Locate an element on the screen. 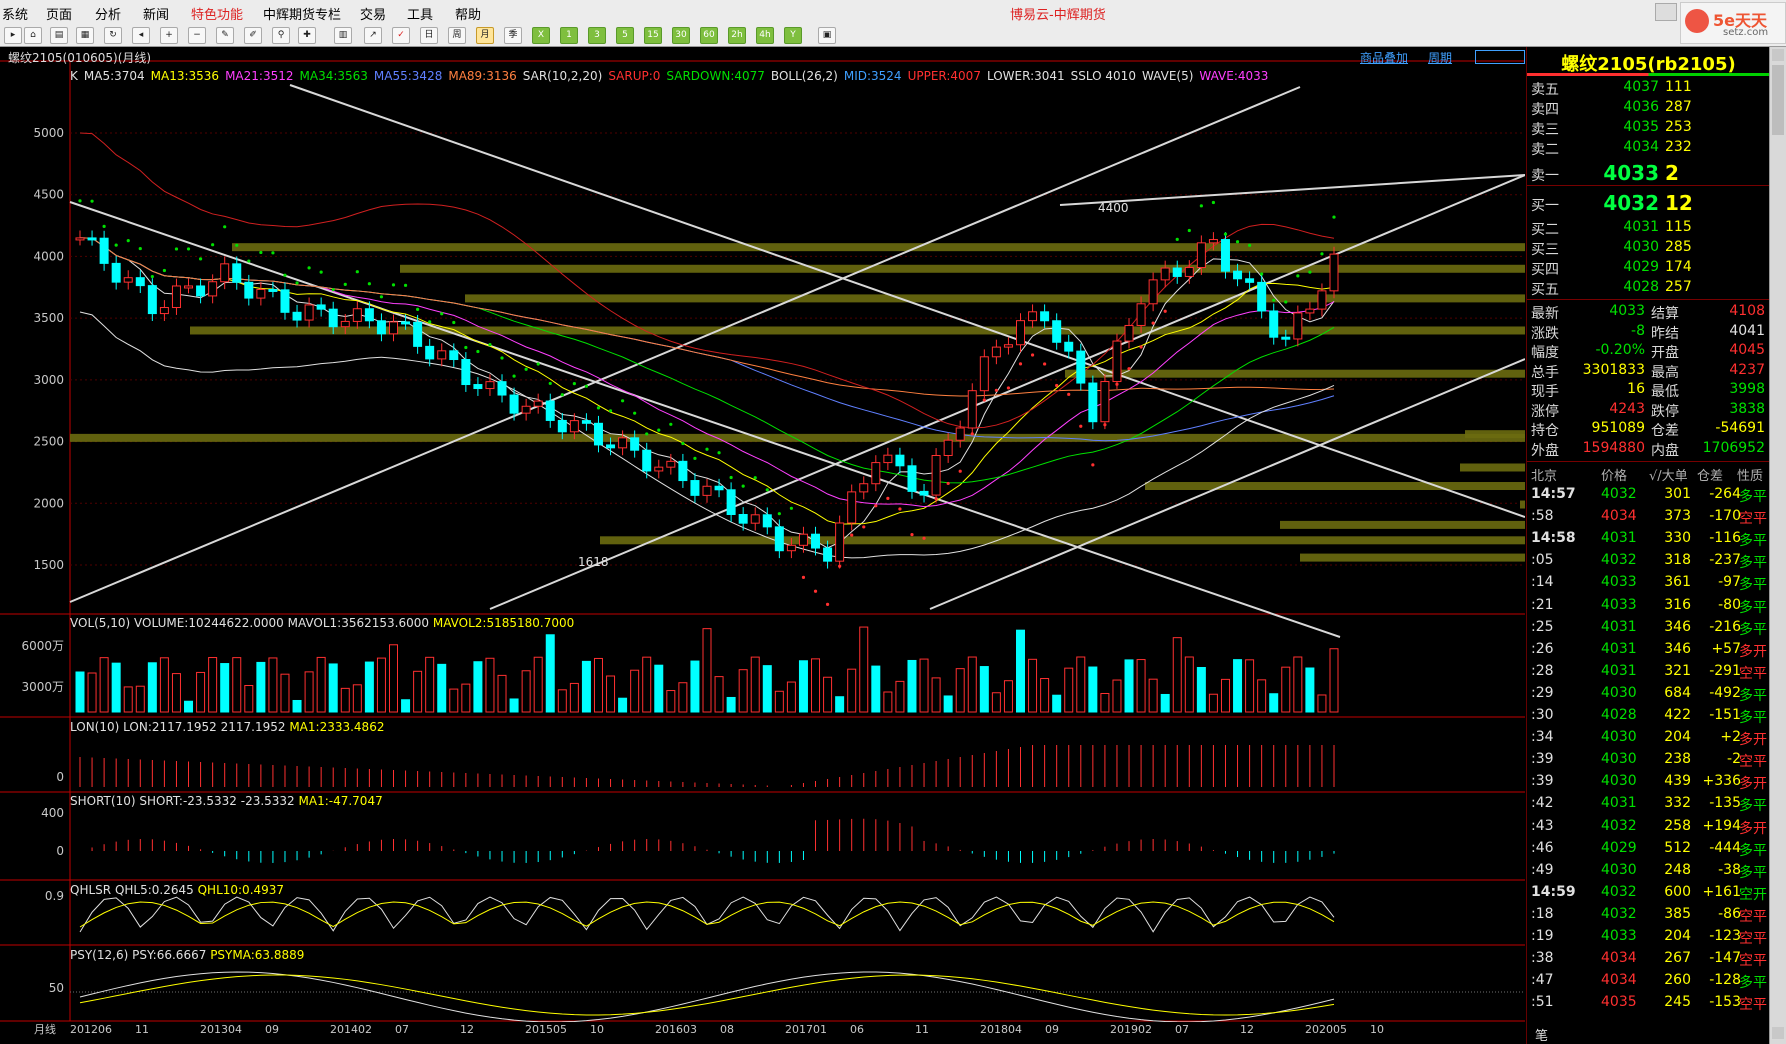 The width and height of the screenshot is (1786, 1044). period-quarter-button: 季 is located at coordinates (513, 35).